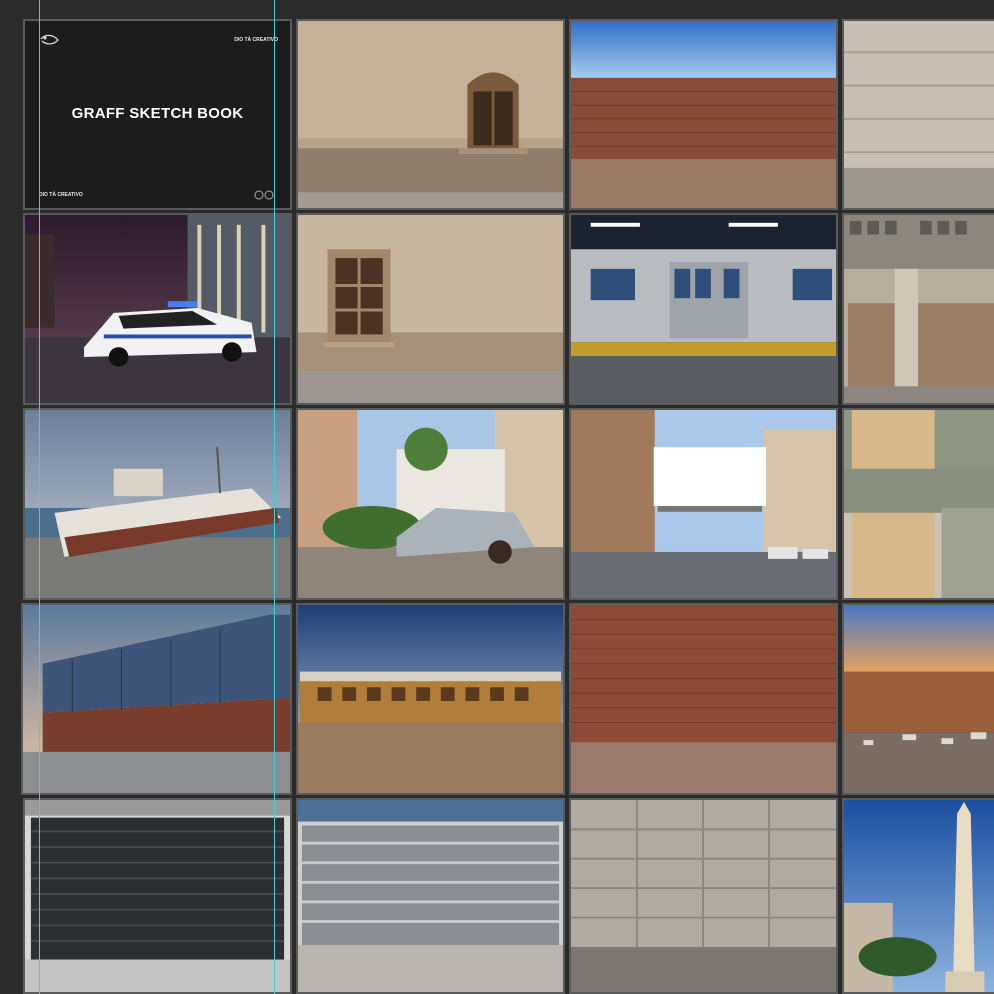 This screenshot has width=994, height=994. I want to click on cover-badges-icon, so click(265, 195).